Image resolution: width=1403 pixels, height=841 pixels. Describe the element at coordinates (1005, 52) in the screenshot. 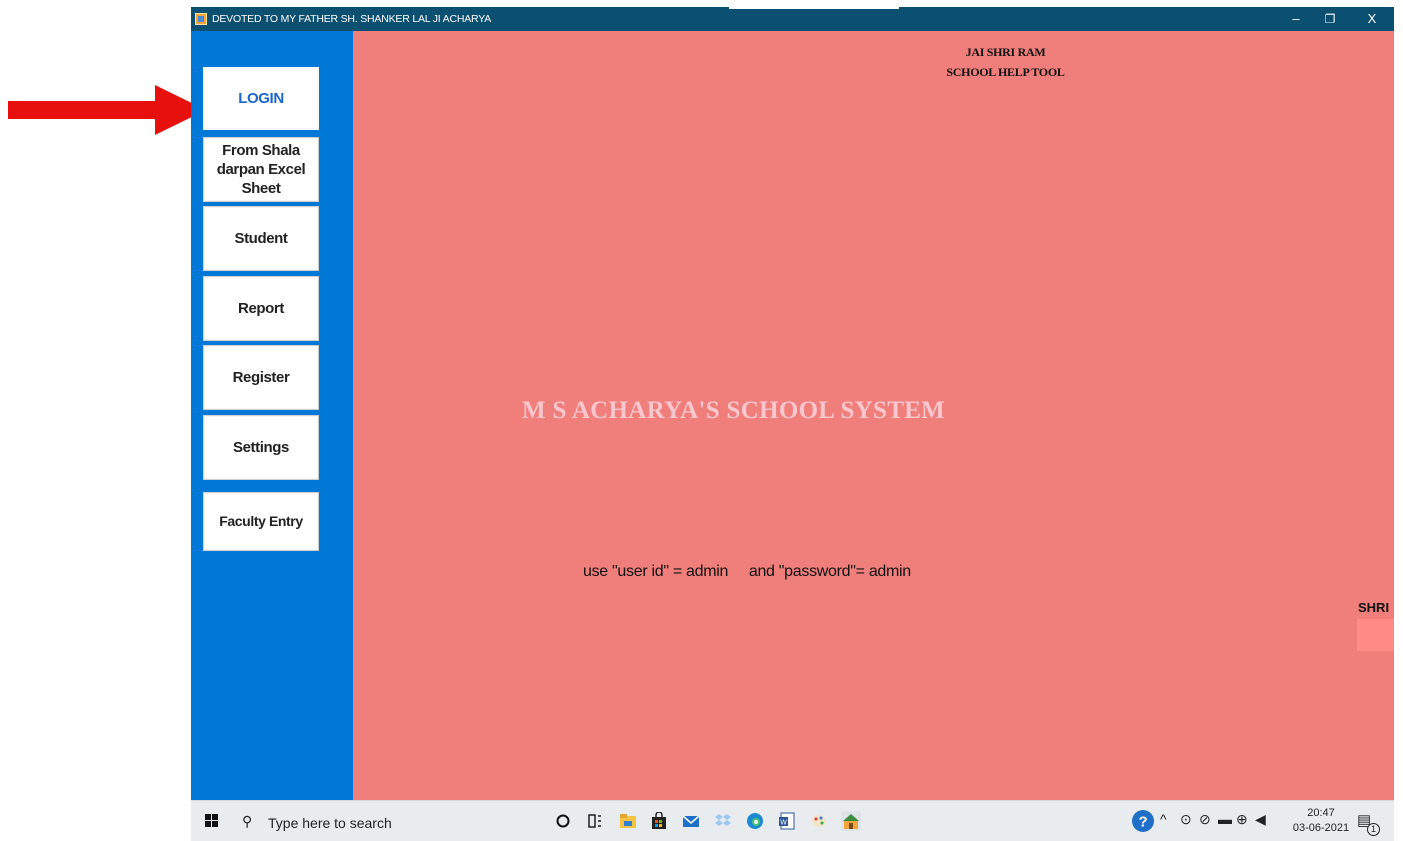

I see `header-jai-shri-ram: JAI SHRI RAM` at that location.